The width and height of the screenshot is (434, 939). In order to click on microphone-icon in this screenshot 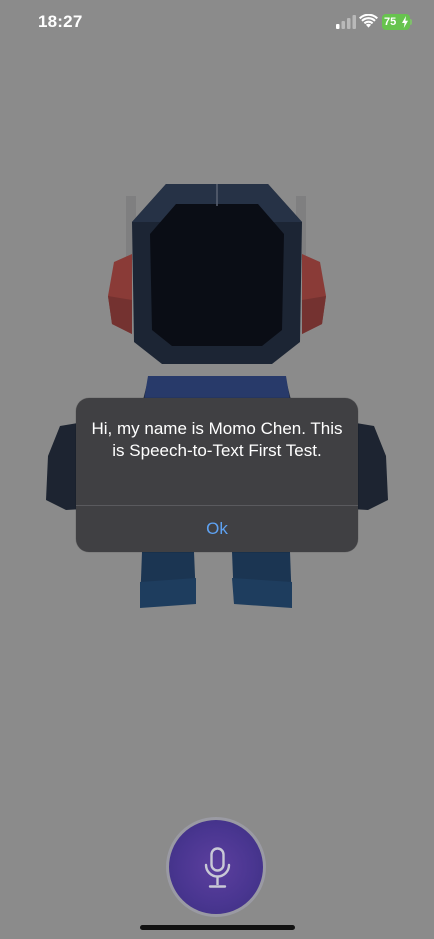, I will do `click(217, 867)`.